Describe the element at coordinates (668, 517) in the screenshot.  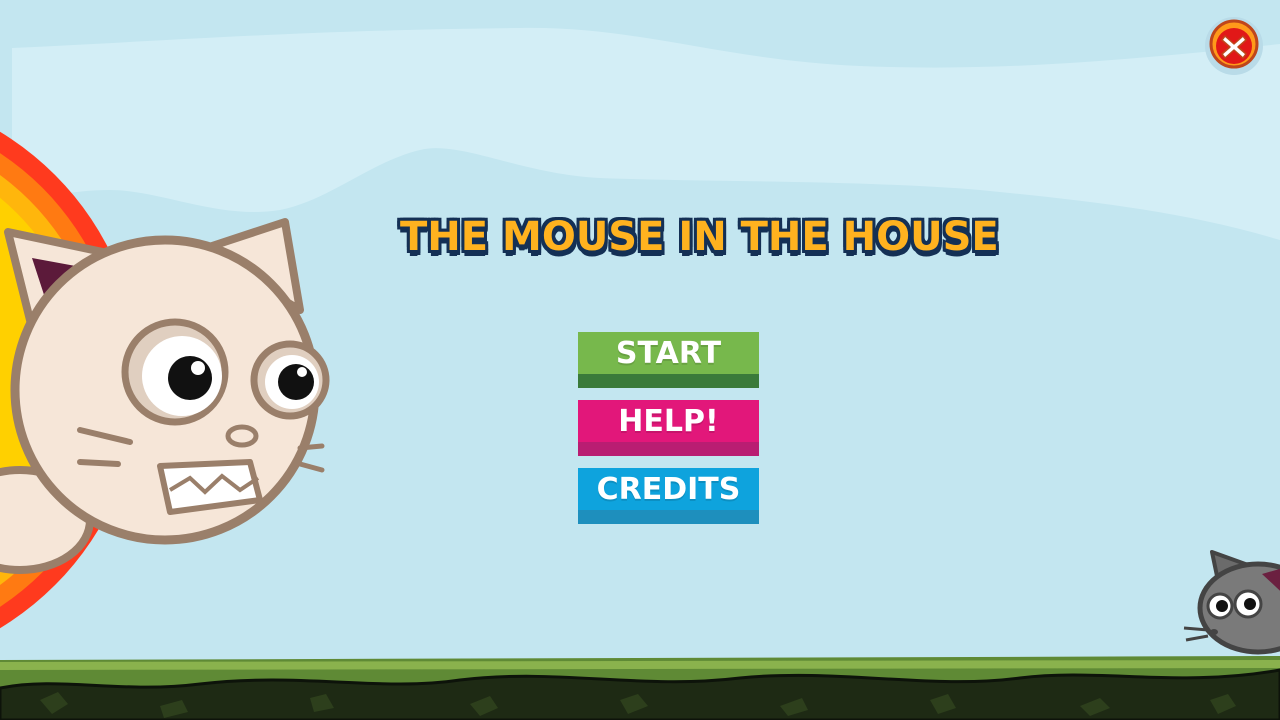
I see `credits-button-shadow` at that location.